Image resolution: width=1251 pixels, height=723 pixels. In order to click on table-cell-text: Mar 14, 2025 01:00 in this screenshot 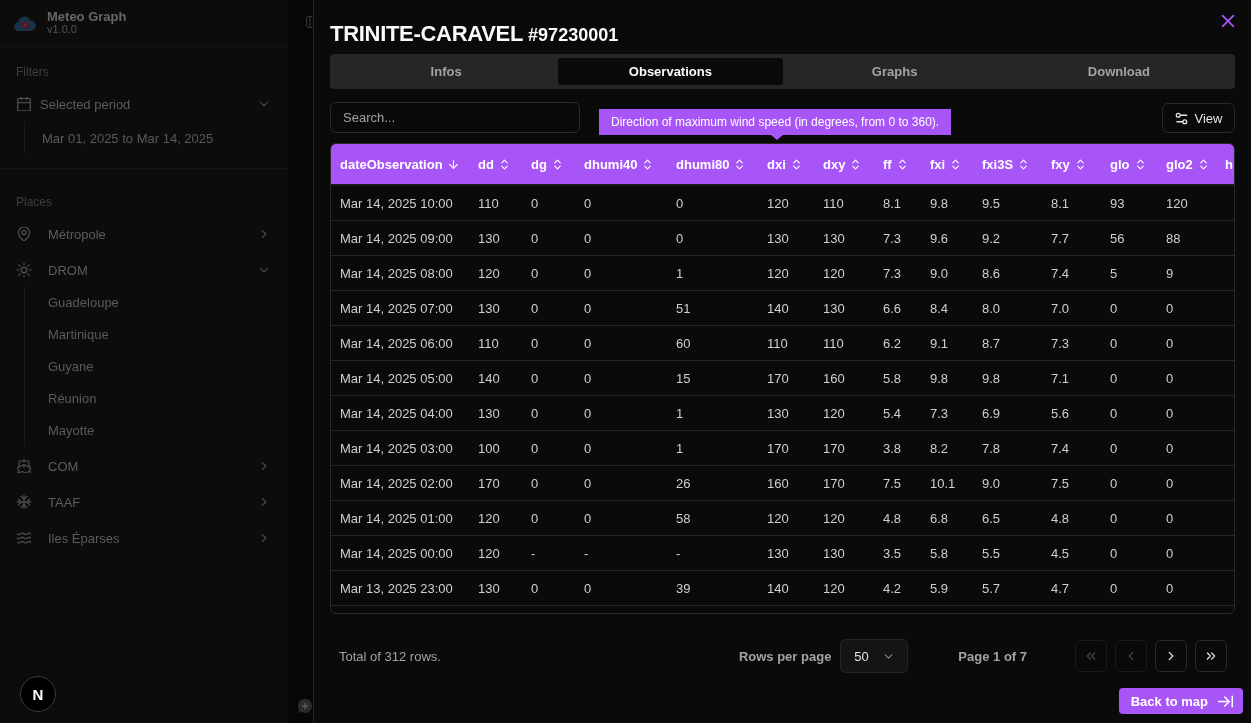, I will do `click(397, 518)`.